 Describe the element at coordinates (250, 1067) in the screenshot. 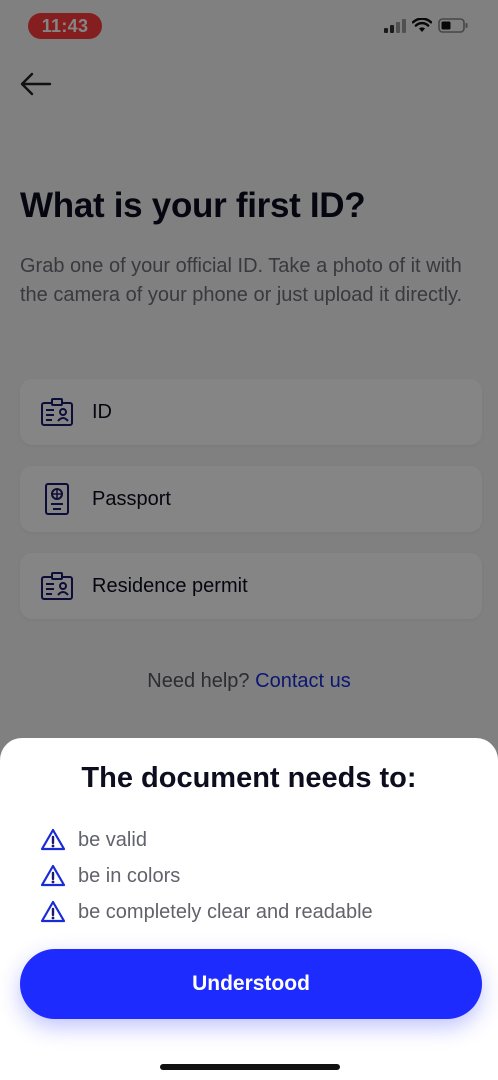

I see `home-indicator` at that location.